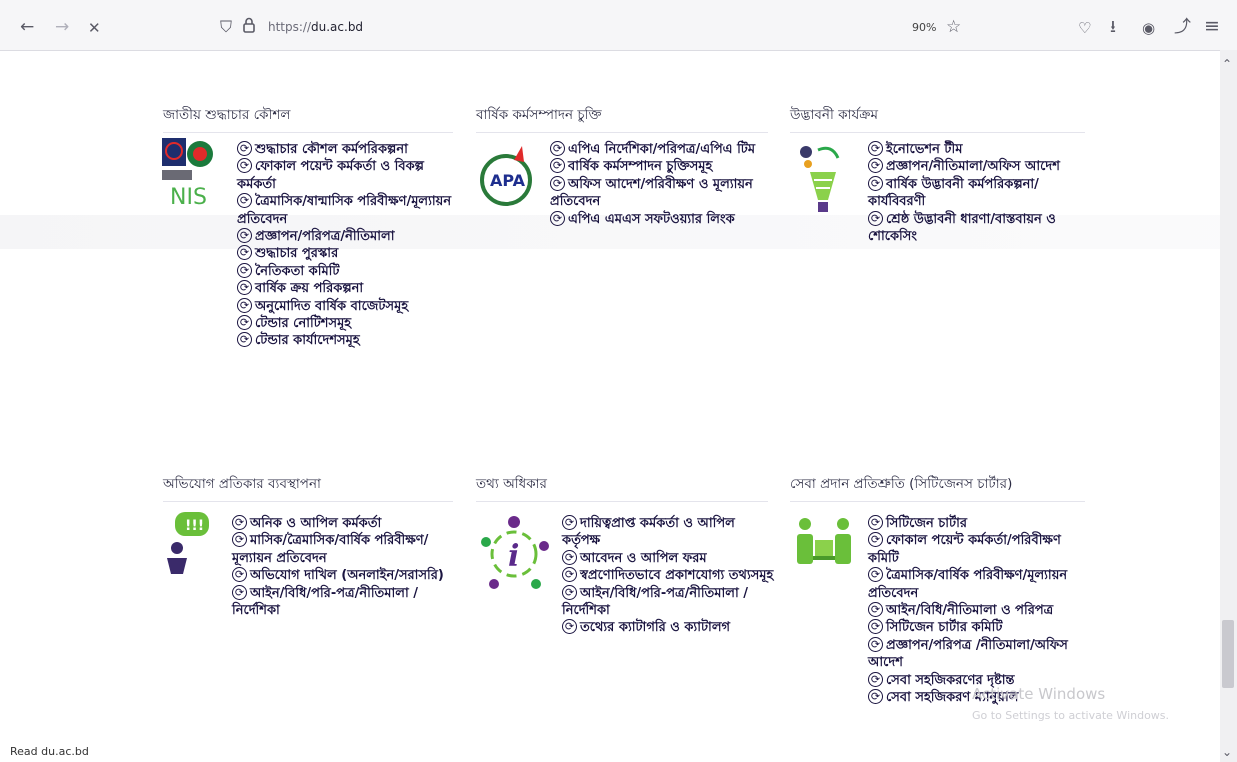  Describe the element at coordinates (668, 627) in the screenshot. I see `list-item: তথ্যের ক্যাটাগরি ও ক্যাটালগ` at that location.